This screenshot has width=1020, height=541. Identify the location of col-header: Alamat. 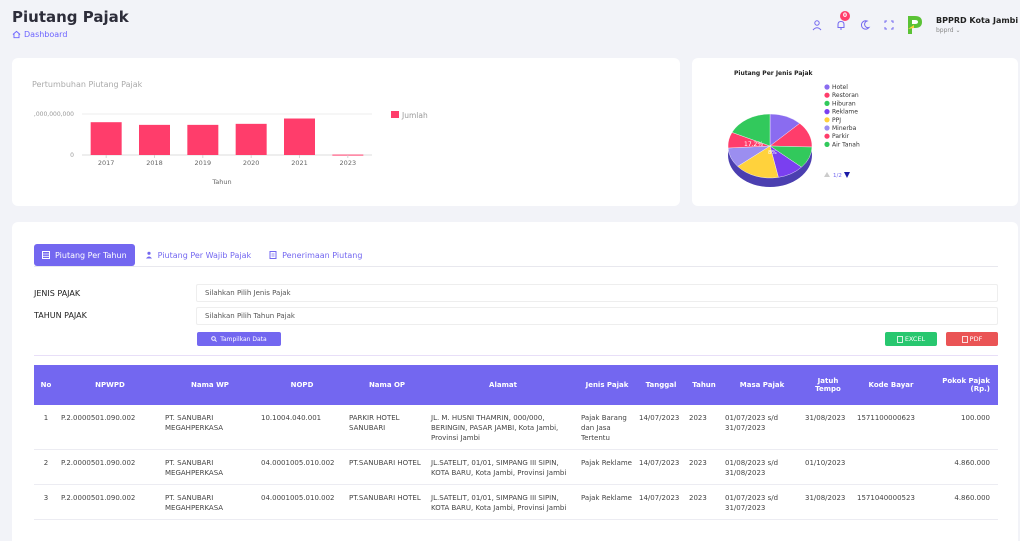
(503, 385).